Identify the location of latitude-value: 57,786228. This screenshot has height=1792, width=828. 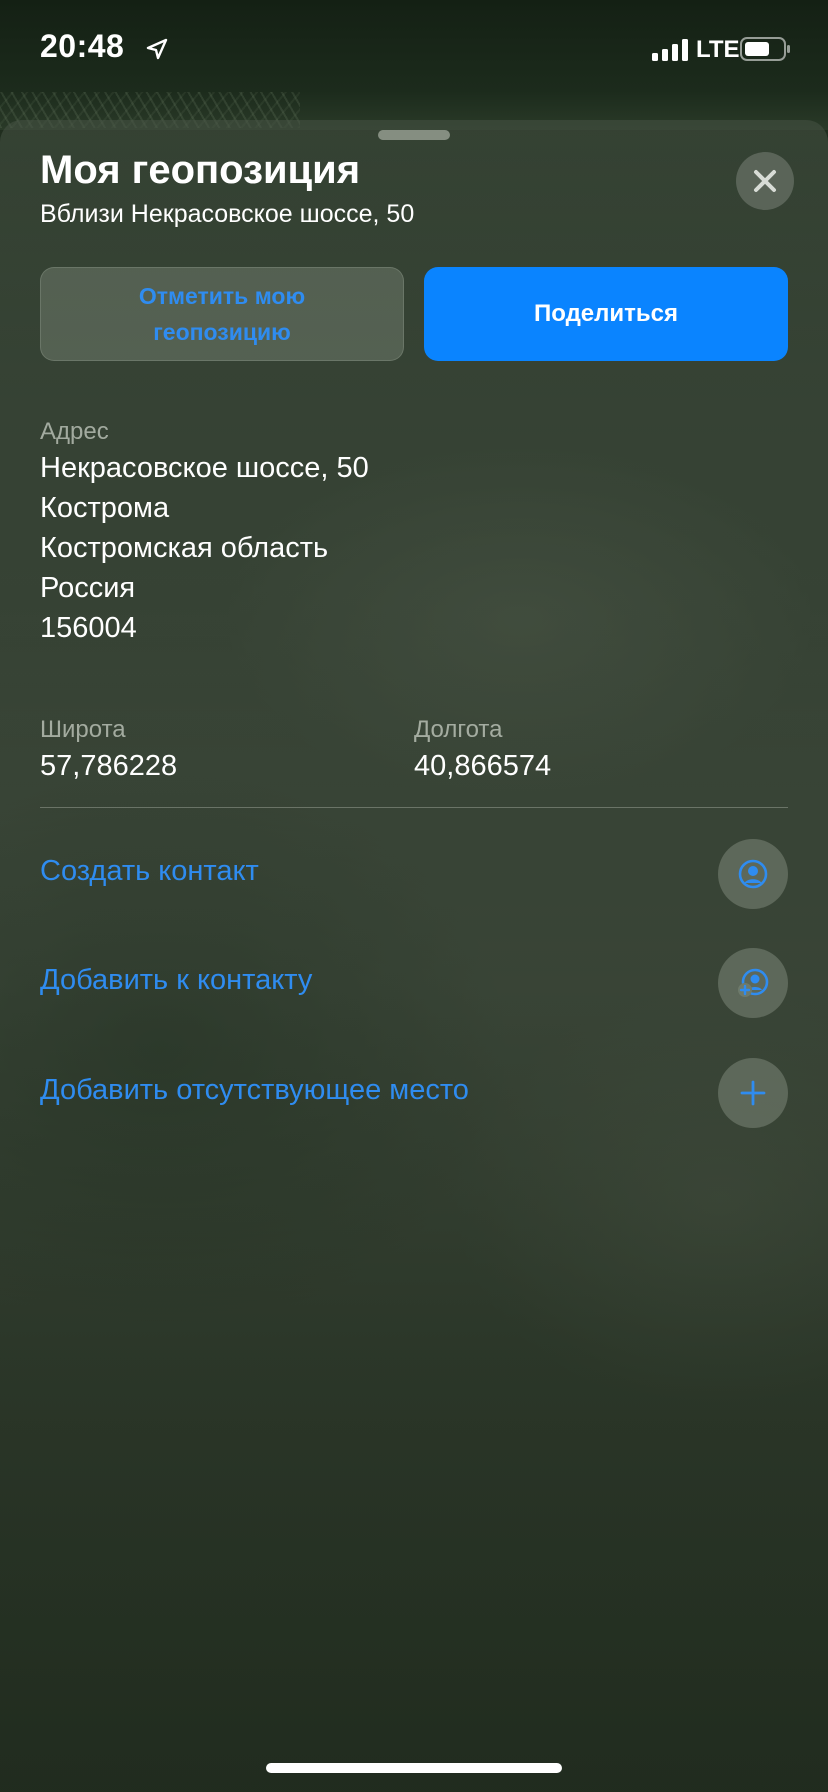
(108, 766).